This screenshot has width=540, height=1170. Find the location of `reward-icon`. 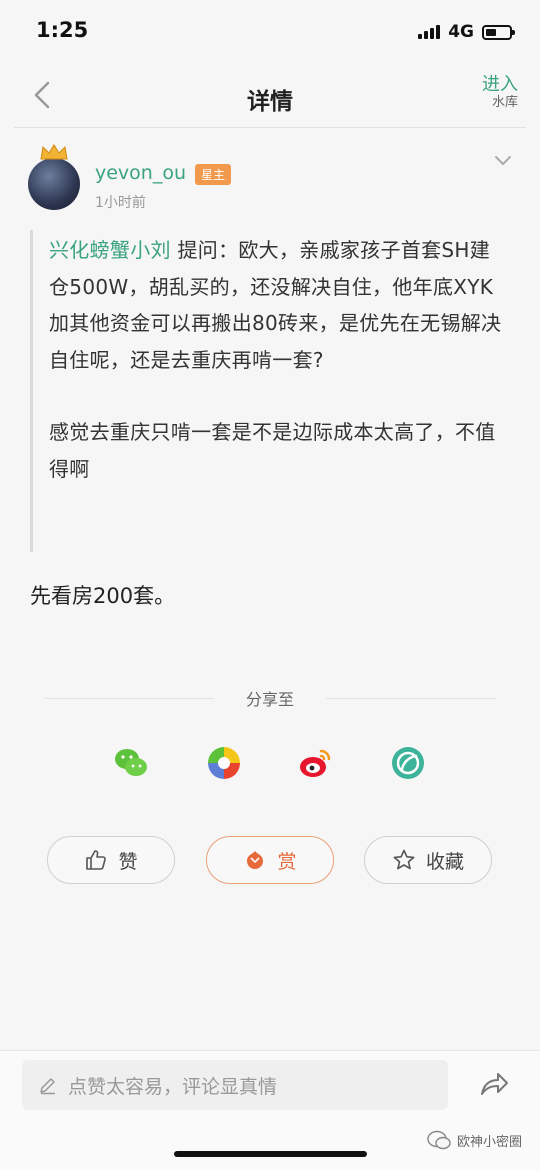

reward-icon is located at coordinates (255, 860).